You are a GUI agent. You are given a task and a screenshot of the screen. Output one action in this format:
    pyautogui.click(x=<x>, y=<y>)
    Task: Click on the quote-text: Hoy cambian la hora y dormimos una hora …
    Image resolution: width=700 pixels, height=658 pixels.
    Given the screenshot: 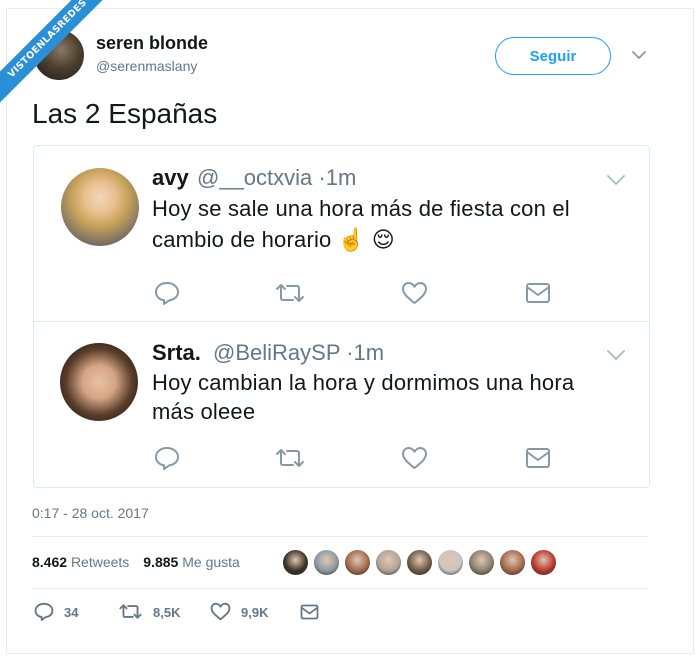 What is the action you would take?
    pyautogui.click(x=363, y=397)
    